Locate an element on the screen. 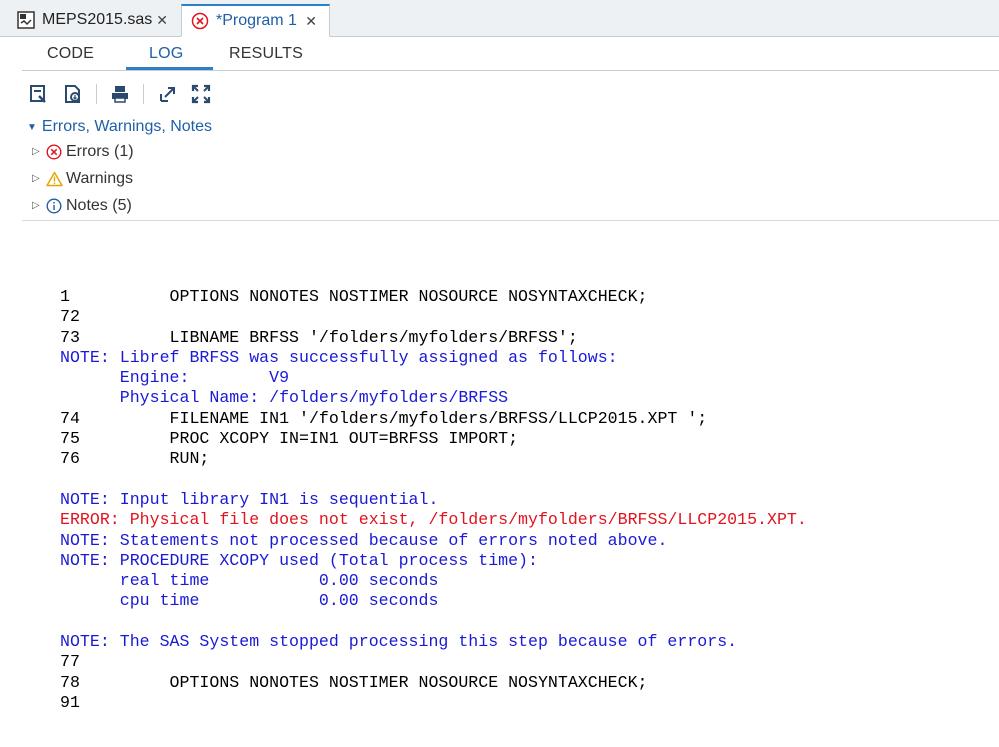 Image resolution: width=999 pixels, height=747 pixels. tree-item-label: Notes (5) is located at coordinates (99, 205).